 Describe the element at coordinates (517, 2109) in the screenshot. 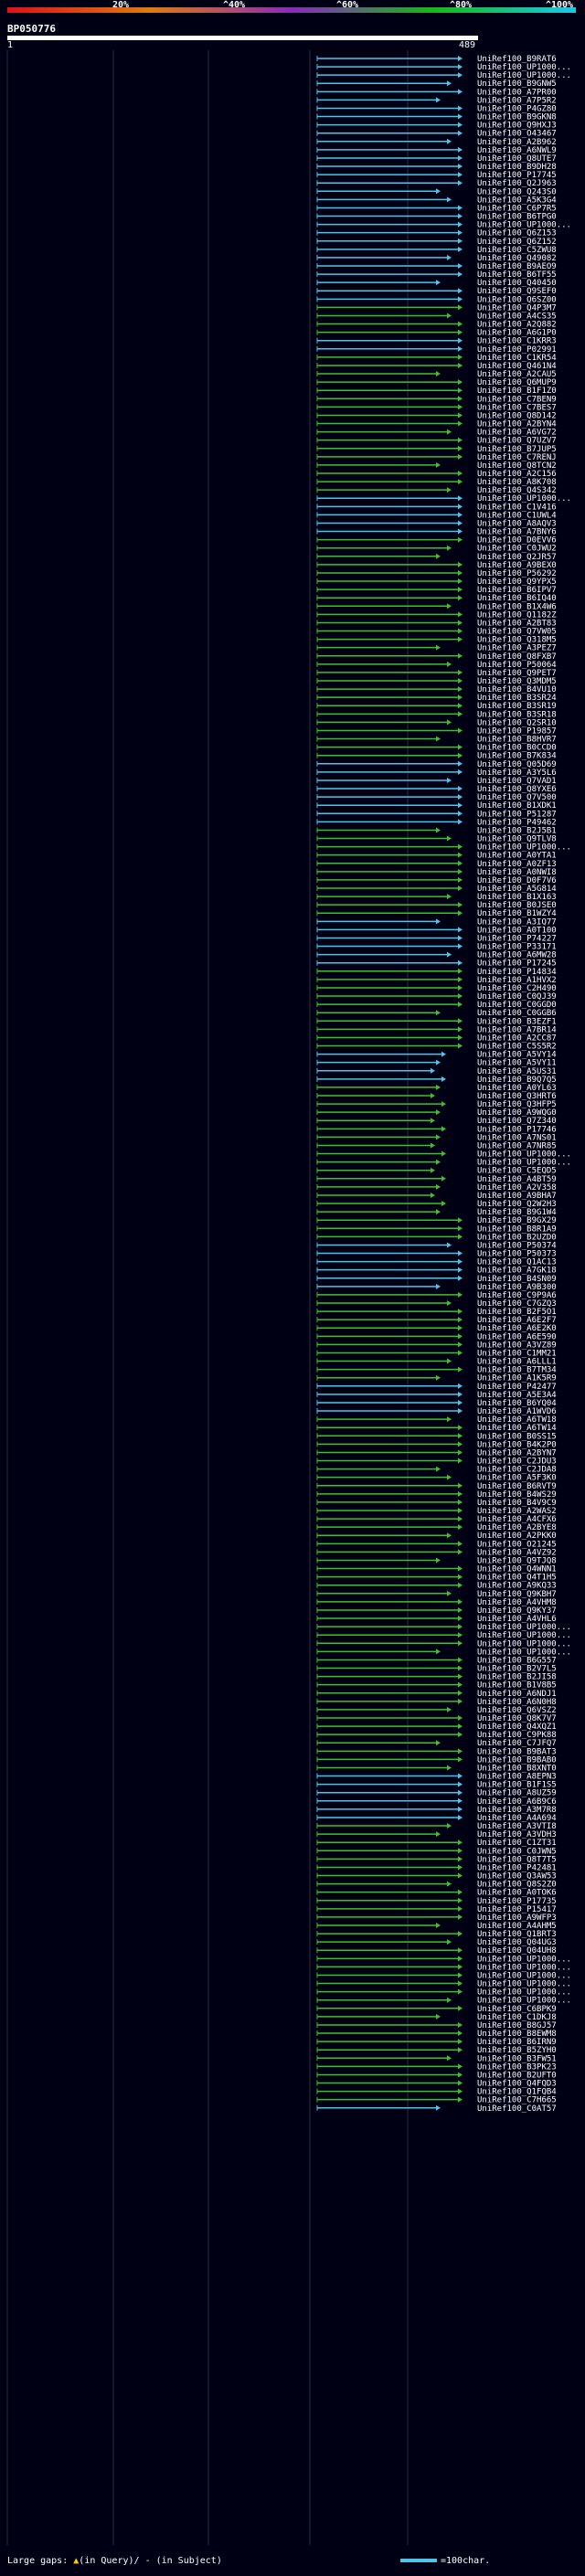

I see `hit-name-link: UniRef100_C0AT57` at that location.